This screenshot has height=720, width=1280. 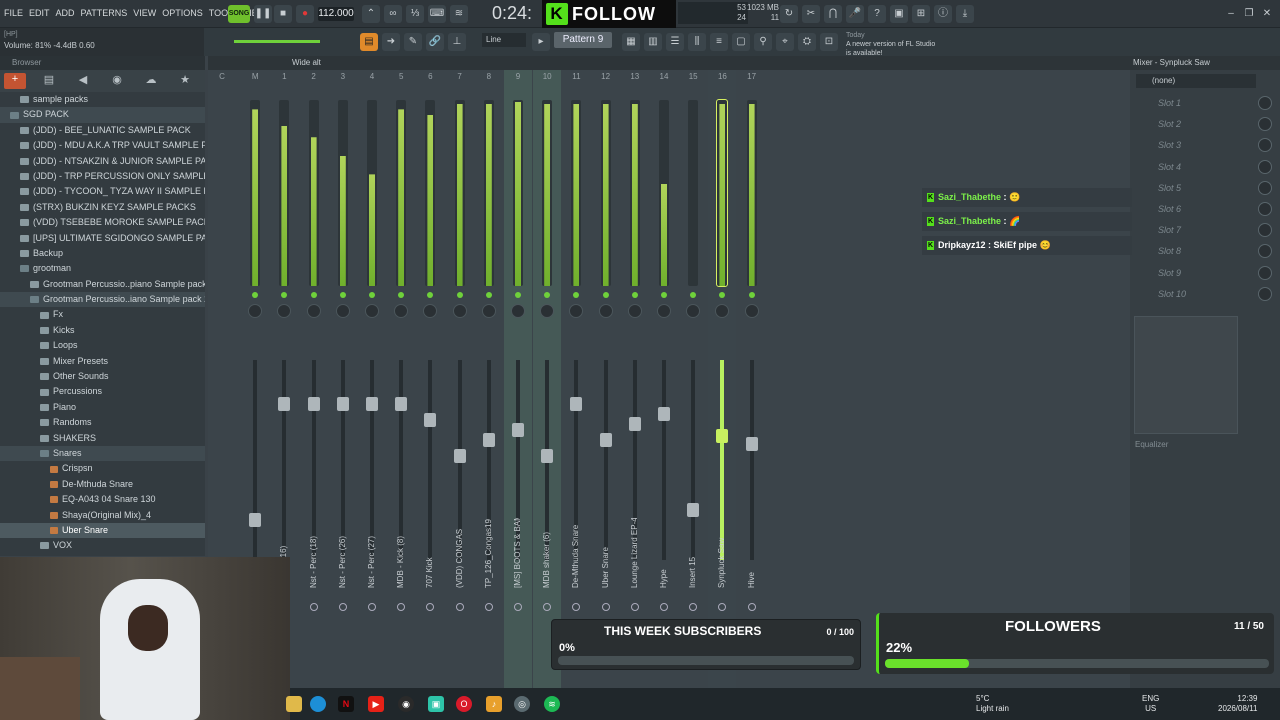 I want to click on browser-item: Randoms, so click(x=102, y=422).